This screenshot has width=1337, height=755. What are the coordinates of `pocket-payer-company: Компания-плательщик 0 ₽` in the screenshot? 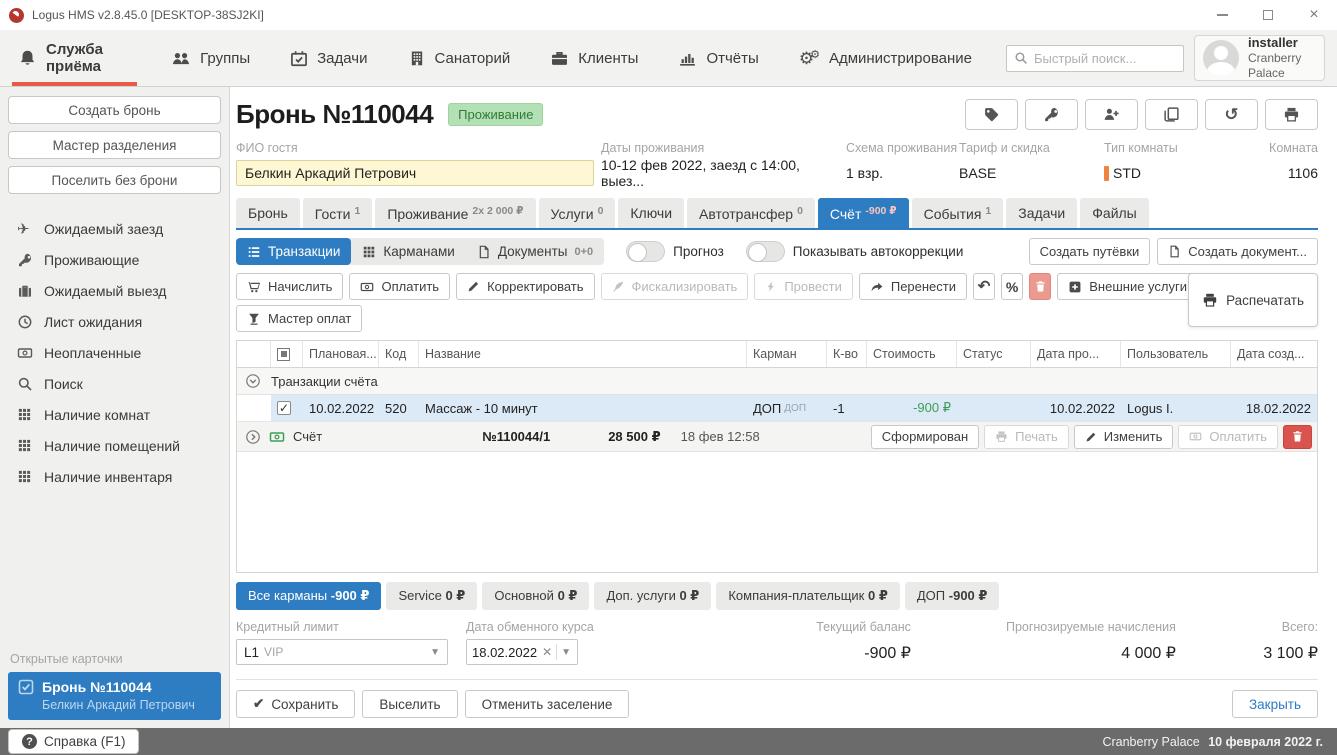 It's located at (808, 596).